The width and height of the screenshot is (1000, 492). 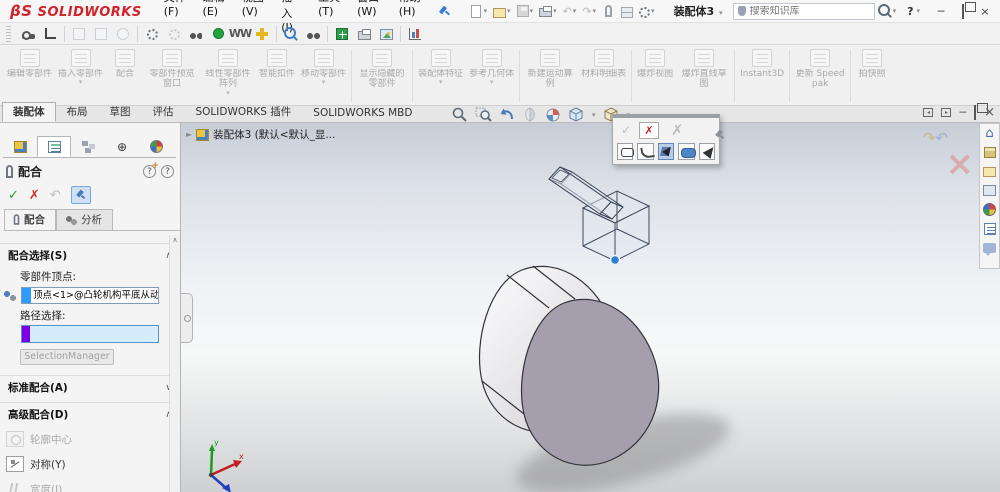 I want to click on ok-button: ✓, so click(x=13, y=195).